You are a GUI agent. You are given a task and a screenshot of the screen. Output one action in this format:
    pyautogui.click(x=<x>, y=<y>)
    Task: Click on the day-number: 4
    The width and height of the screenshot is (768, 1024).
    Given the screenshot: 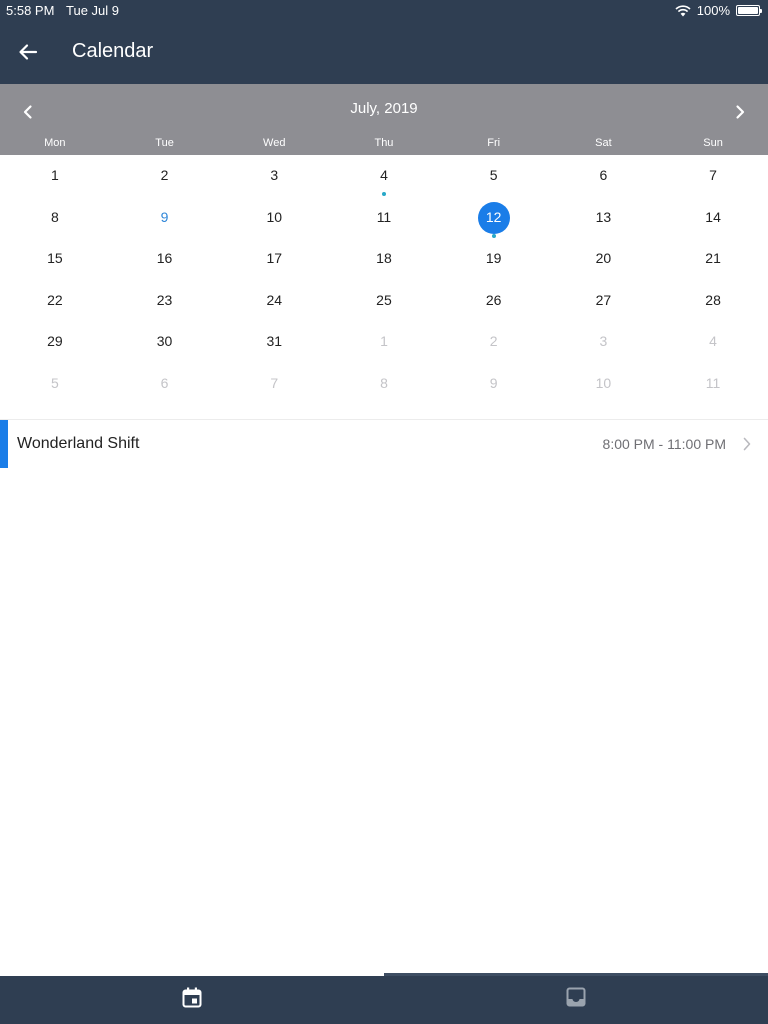 What is the action you would take?
    pyautogui.click(x=384, y=175)
    